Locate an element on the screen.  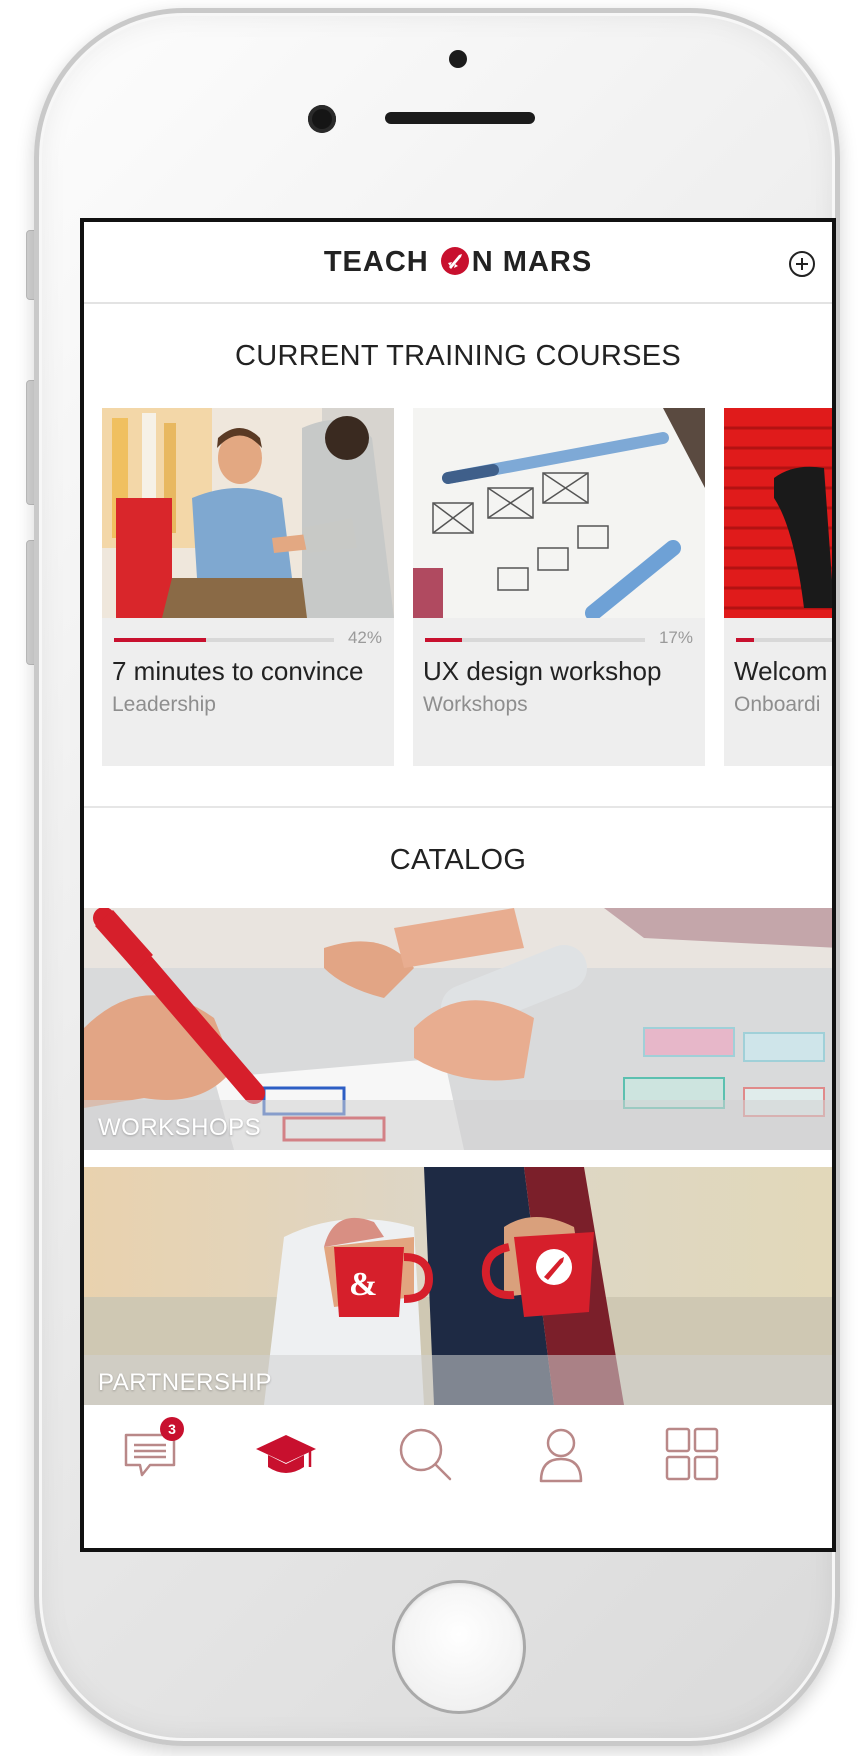
current-courses-title: CURRENT TRAINING COURSES is located at coordinates (457, 356).